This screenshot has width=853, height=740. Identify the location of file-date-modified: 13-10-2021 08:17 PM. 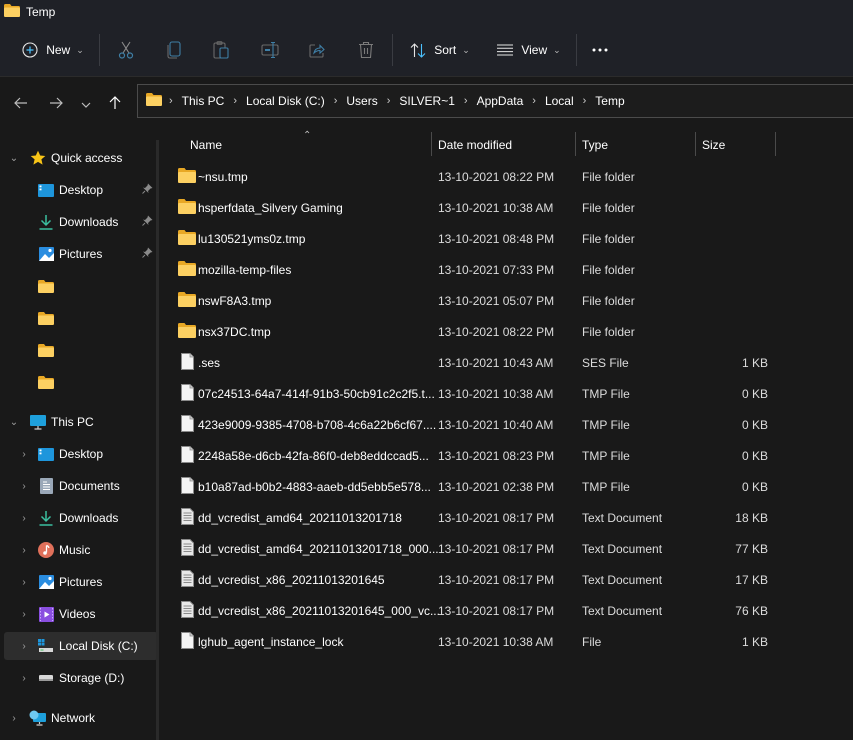
(496, 517).